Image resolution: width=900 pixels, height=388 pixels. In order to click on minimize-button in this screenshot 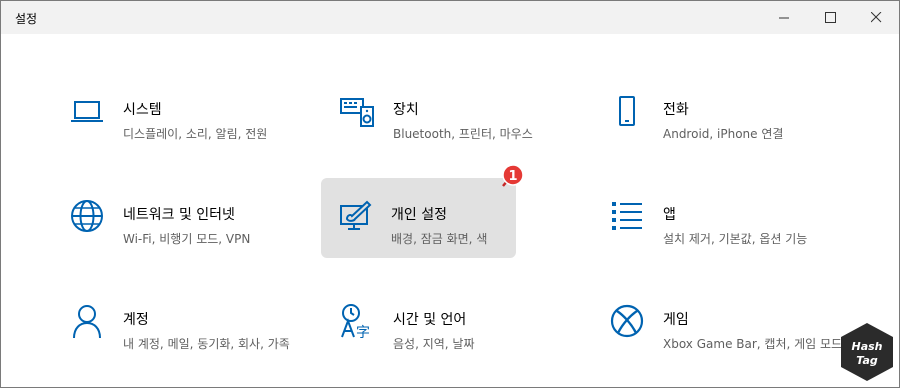, I will do `click(784, 17)`.